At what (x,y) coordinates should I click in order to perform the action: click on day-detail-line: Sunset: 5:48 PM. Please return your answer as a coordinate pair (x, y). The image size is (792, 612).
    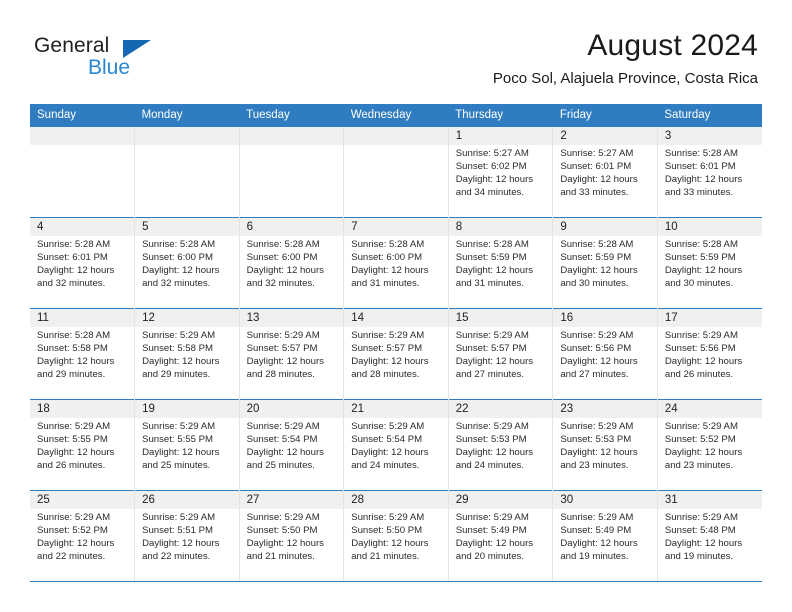
    Looking at the image, I should click on (700, 530).